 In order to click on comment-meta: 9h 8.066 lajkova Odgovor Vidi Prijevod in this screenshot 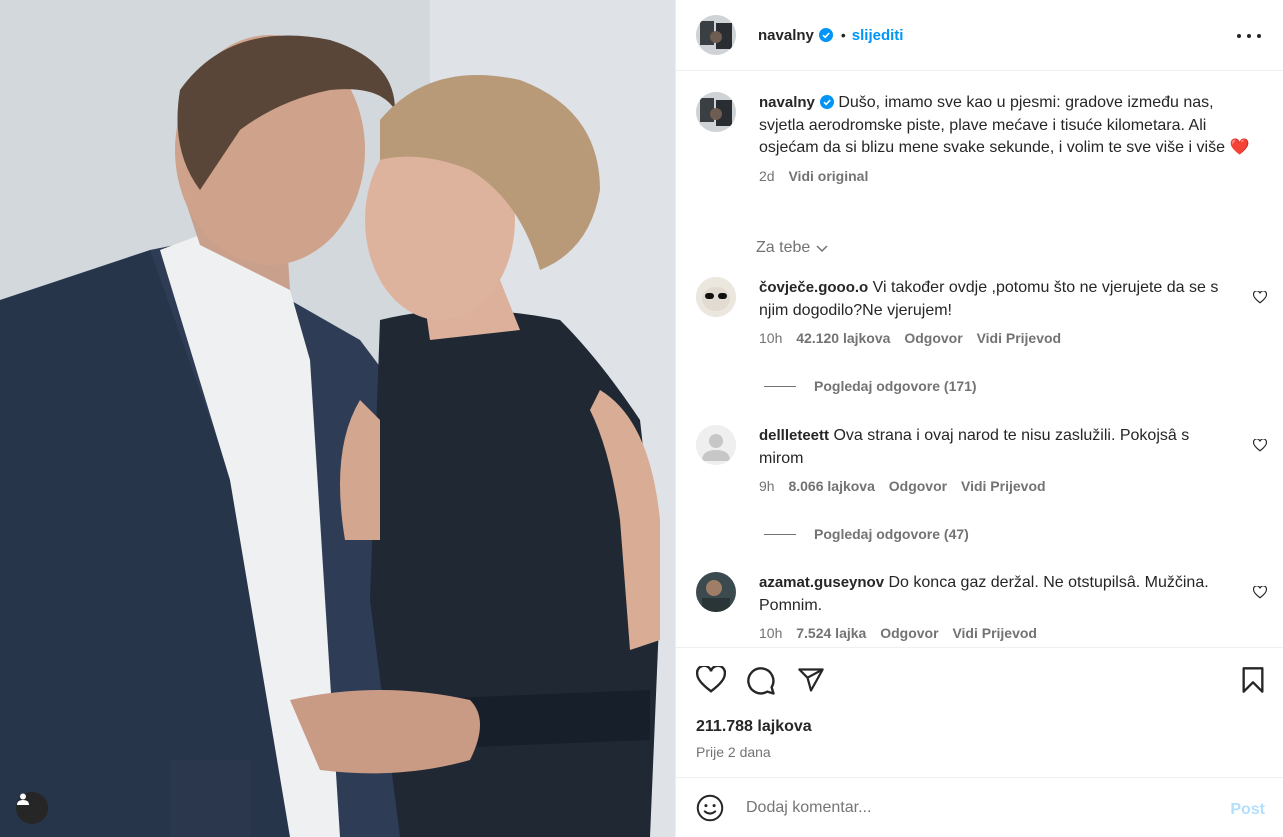, I will do `click(996, 486)`.